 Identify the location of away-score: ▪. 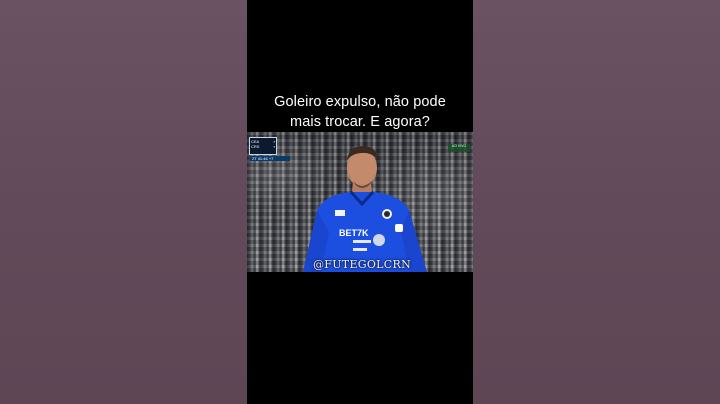
(274, 146).